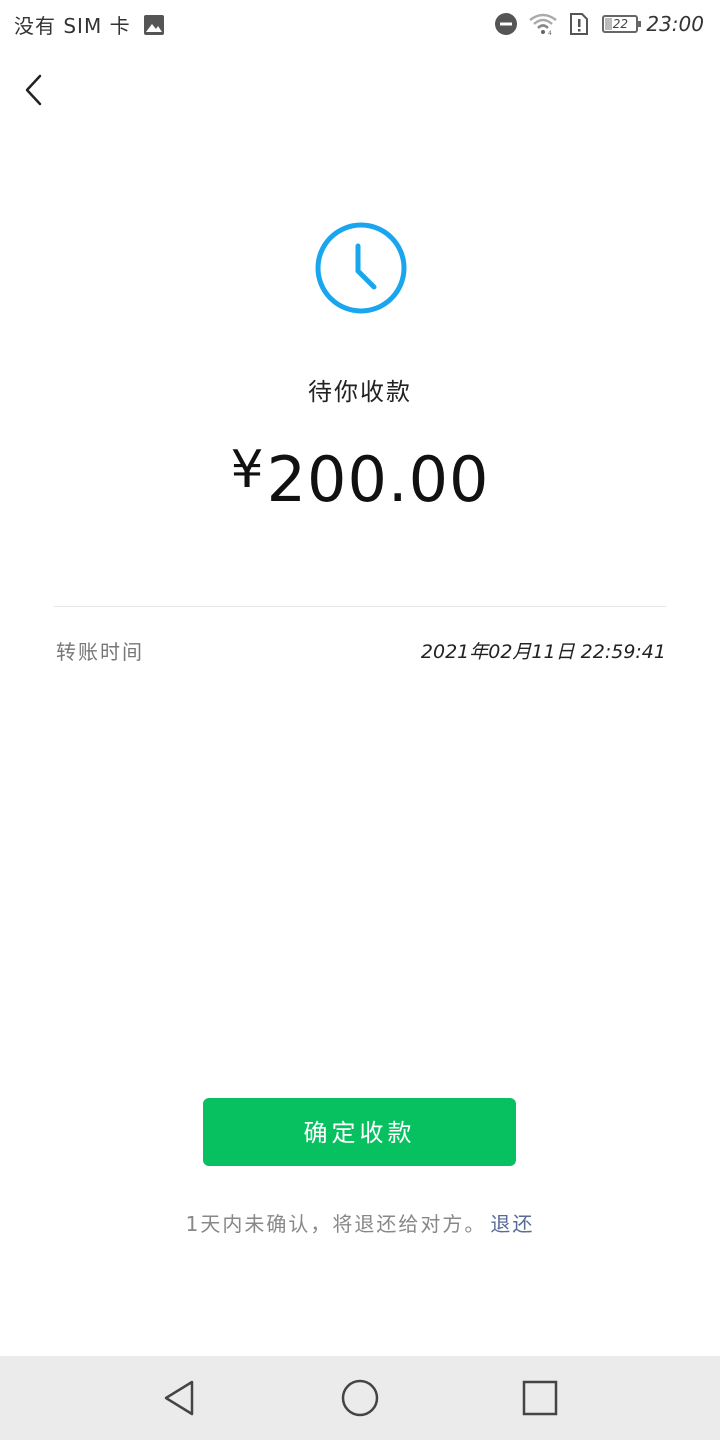 This screenshot has height=1440, width=720. What do you see at coordinates (360, 392) in the screenshot?
I see `transfer-status-title: 待你收款` at bounding box center [360, 392].